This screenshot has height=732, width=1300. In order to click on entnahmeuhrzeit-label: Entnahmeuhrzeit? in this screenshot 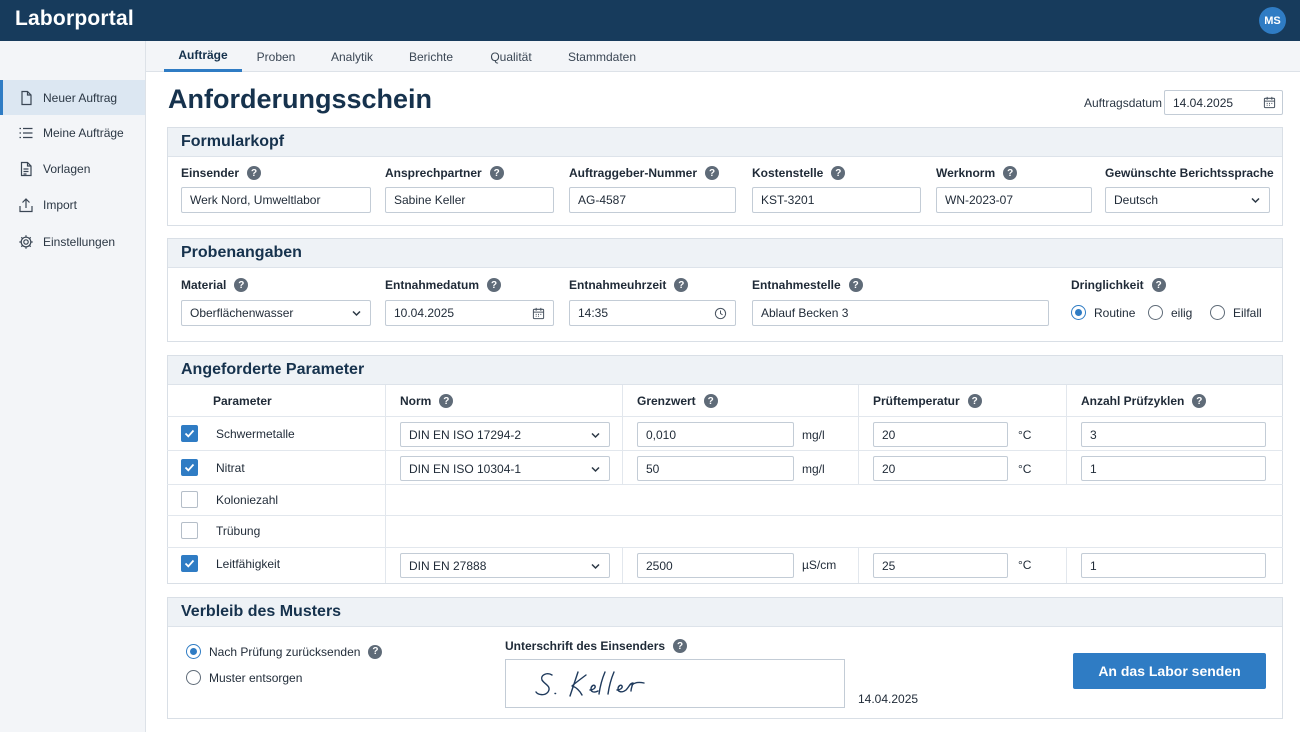, I will do `click(629, 285)`.